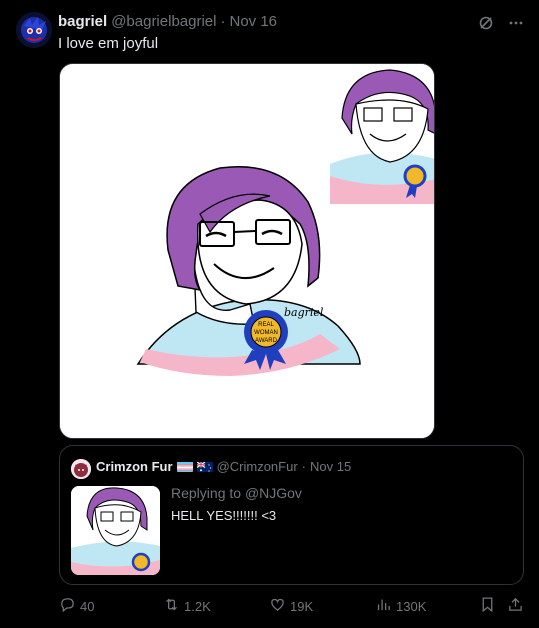 The image size is (539, 628). I want to click on quote-date: Nov 15, so click(330, 466).